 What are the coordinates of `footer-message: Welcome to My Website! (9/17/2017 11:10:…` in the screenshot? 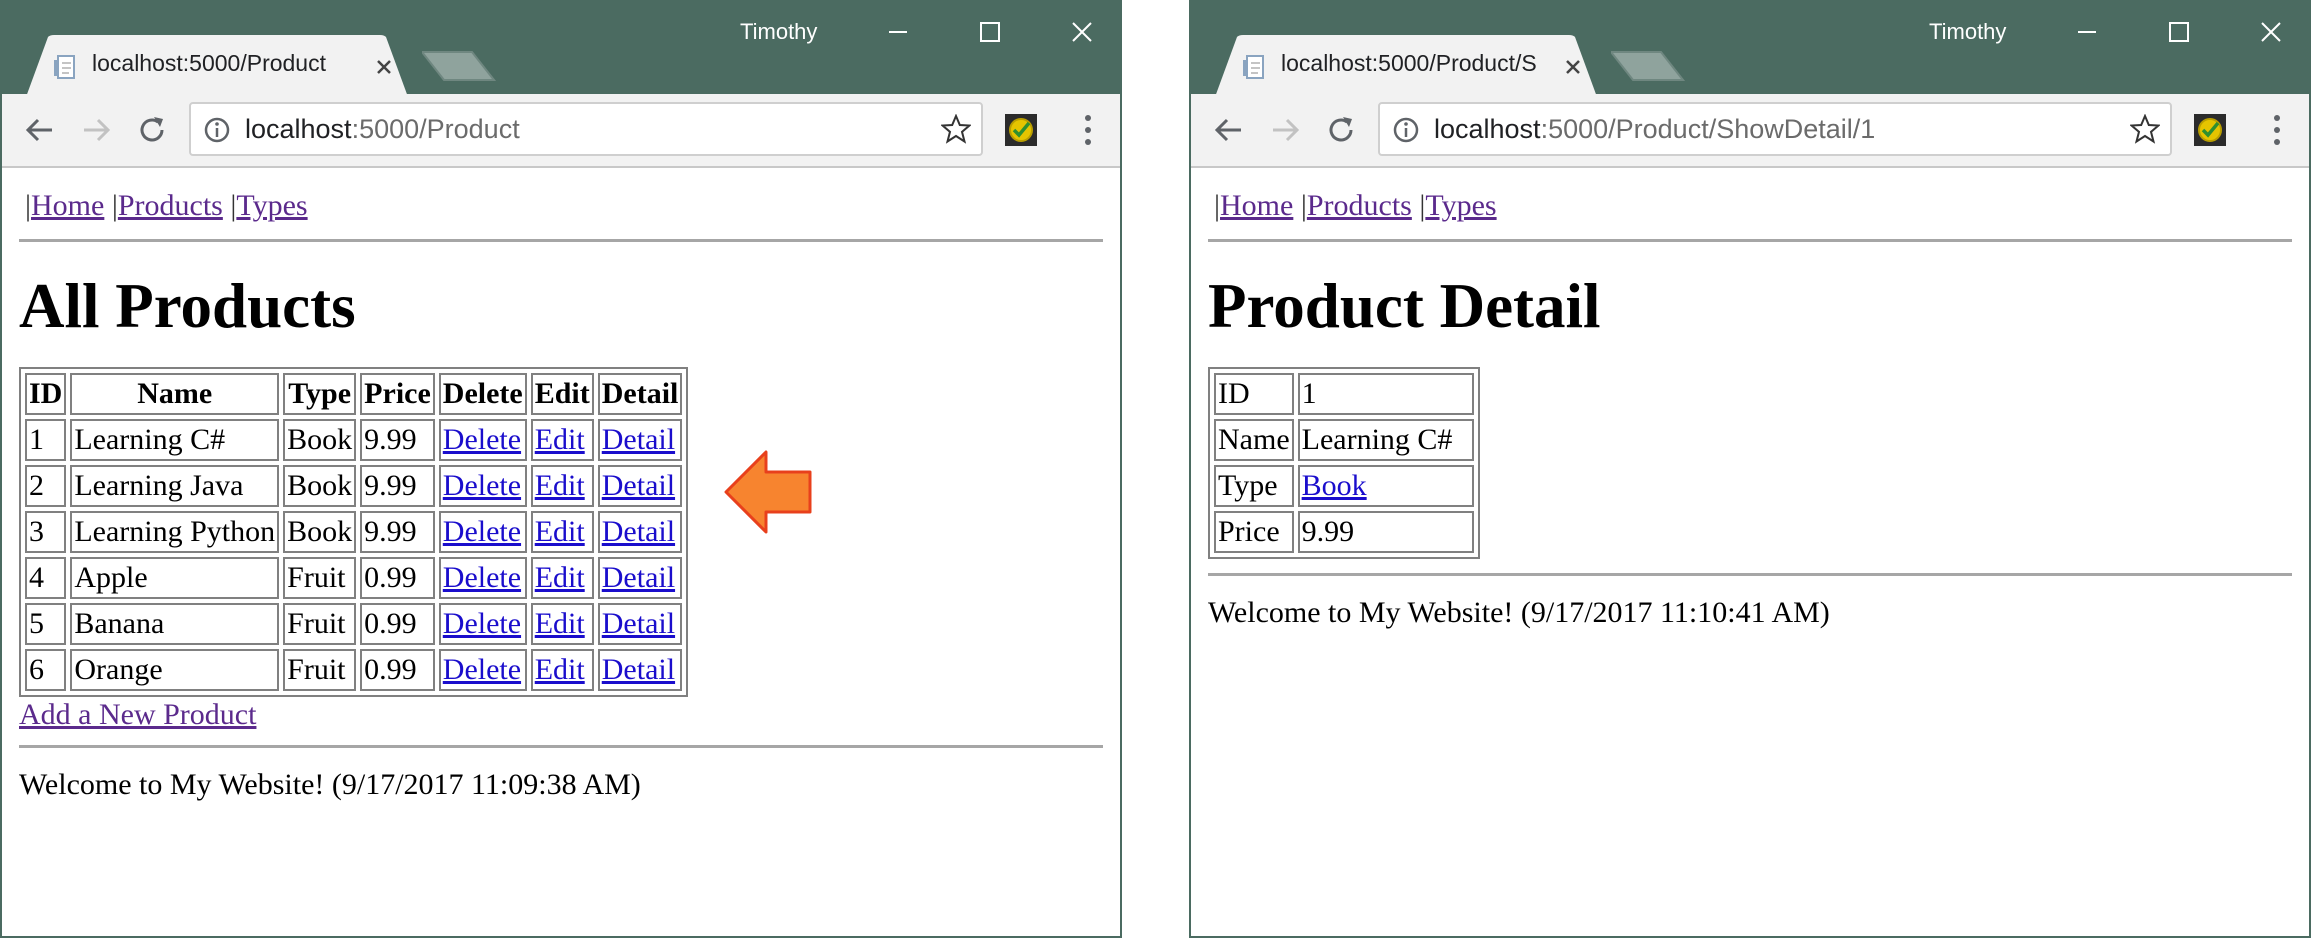 It's located at (1519, 612).